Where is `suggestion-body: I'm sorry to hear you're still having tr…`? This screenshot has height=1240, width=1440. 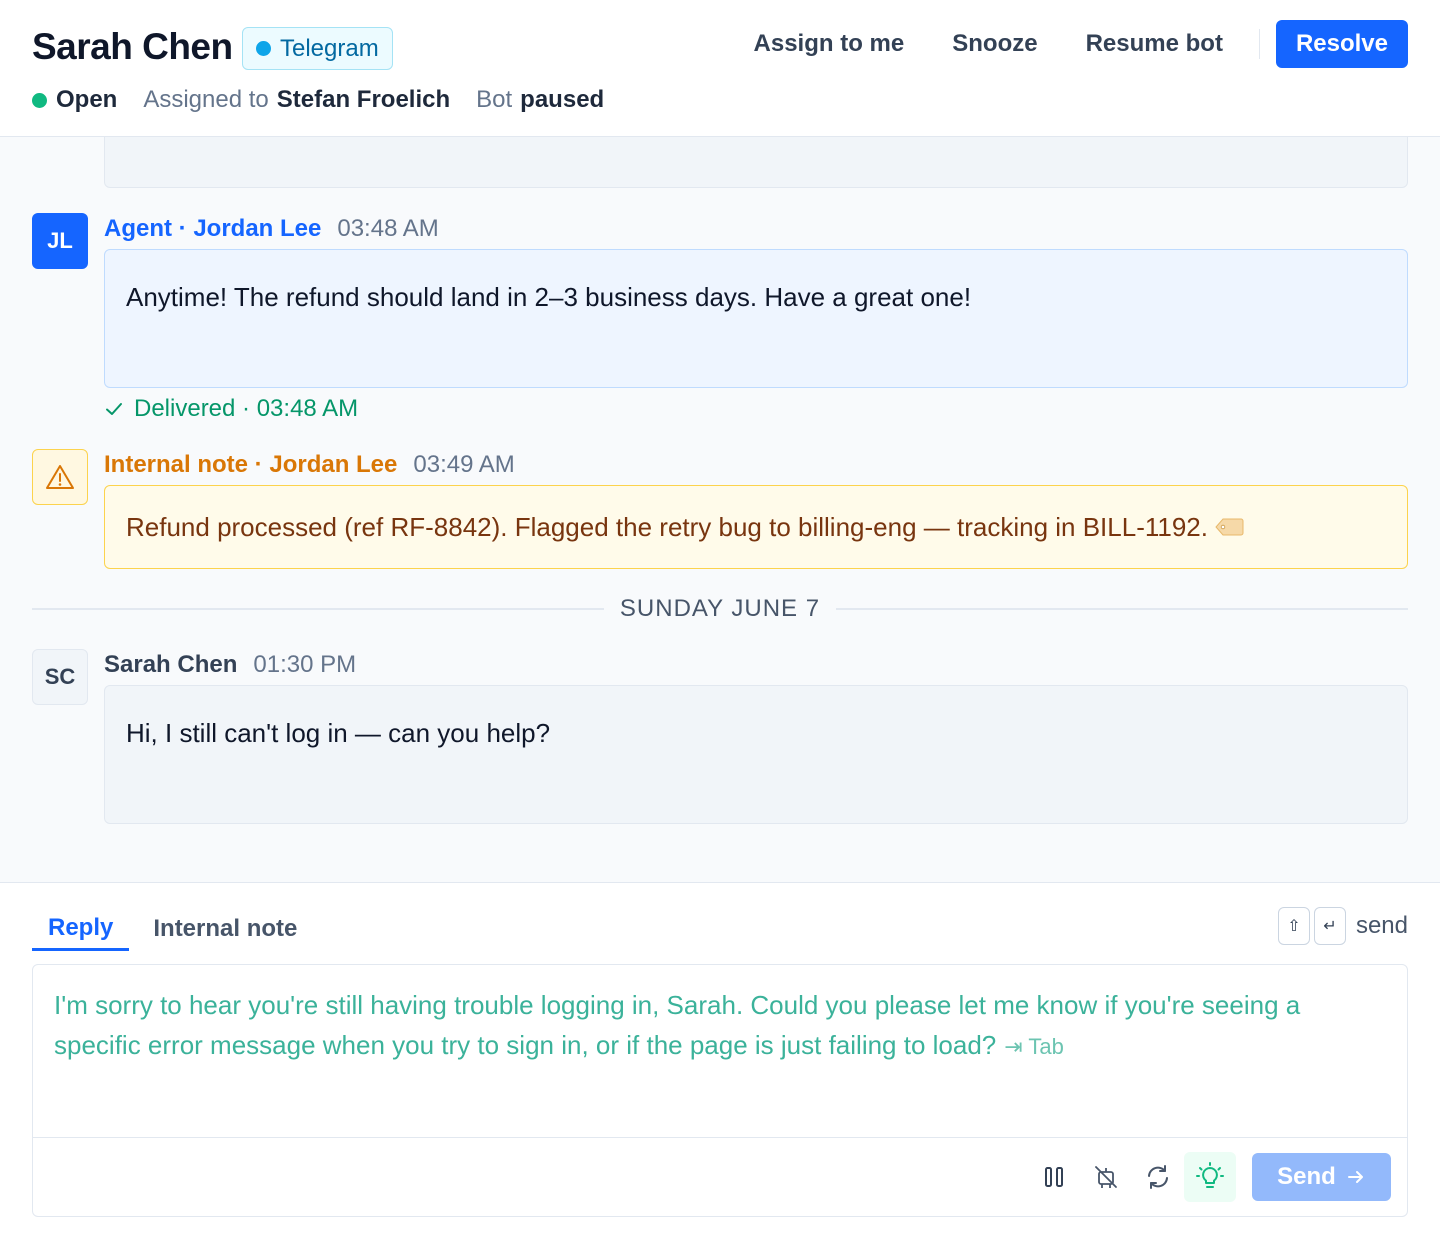
suggestion-body: I'm sorry to hear you're still having tr… is located at coordinates (677, 1025).